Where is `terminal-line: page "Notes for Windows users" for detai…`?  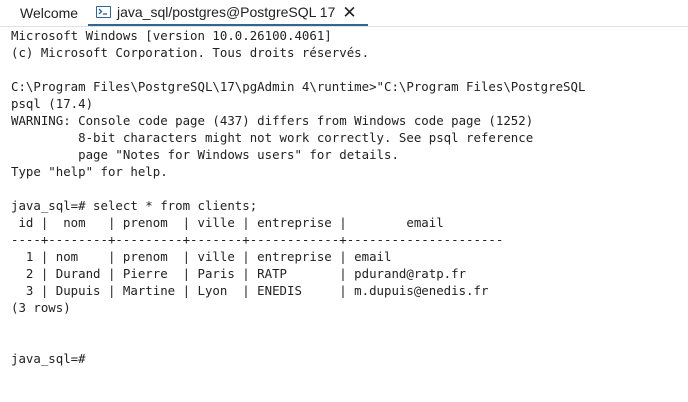 terminal-line: page "Notes for Windows users" for detai… is located at coordinates (205, 154).